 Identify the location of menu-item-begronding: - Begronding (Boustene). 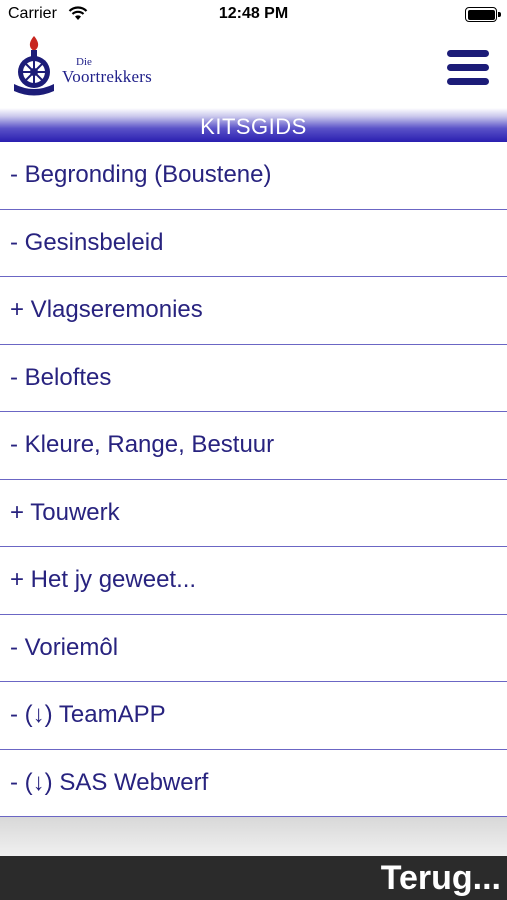
(253, 176).